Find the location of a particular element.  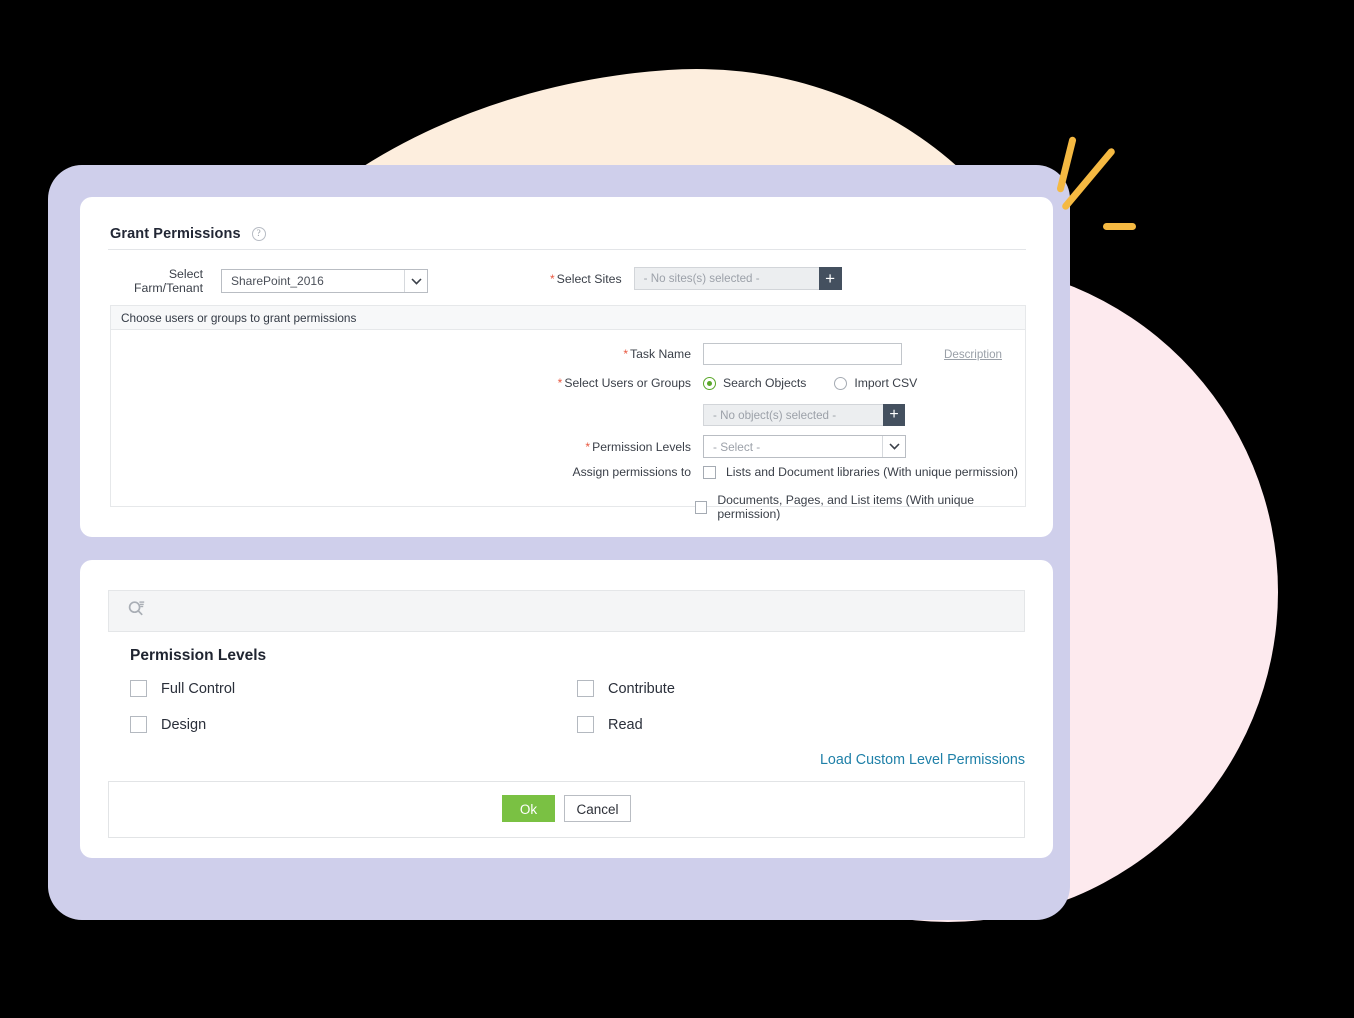

permission-levels-label-text: Permission Levels is located at coordinates (641, 446).